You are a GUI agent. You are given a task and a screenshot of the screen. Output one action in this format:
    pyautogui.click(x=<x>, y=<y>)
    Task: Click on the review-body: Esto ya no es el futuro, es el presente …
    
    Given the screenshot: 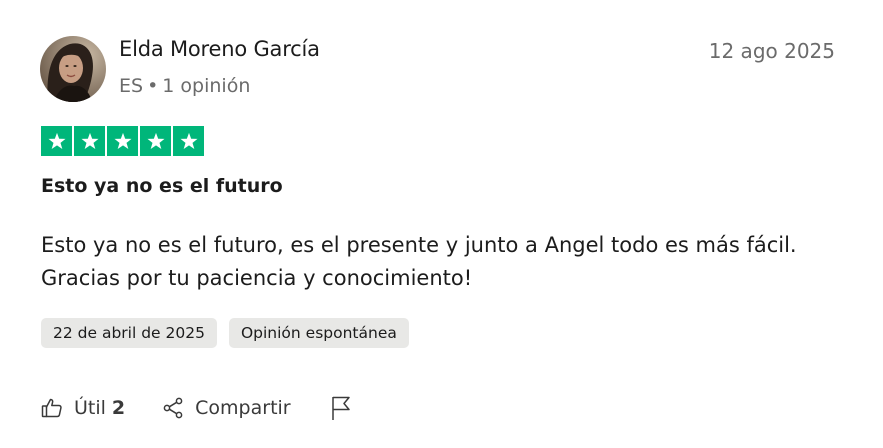 What is the action you would take?
    pyautogui.click(x=441, y=262)
    